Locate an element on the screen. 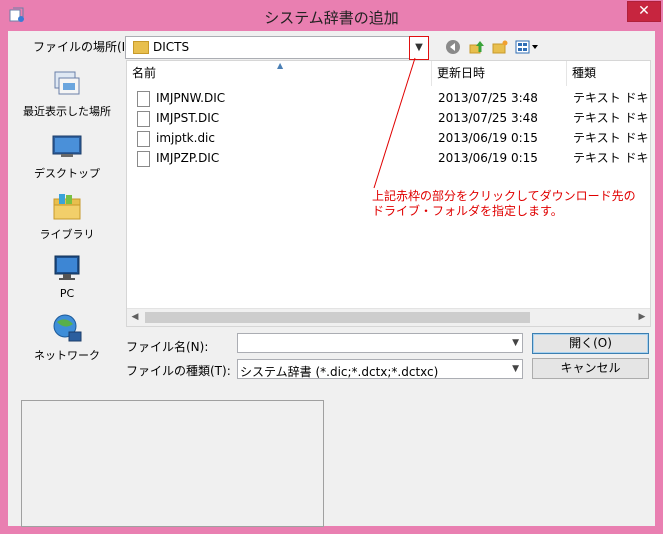 The height and width of the screenshot is (534, 663). file-name: imjptk.dic is located at coordinates (185, 138).